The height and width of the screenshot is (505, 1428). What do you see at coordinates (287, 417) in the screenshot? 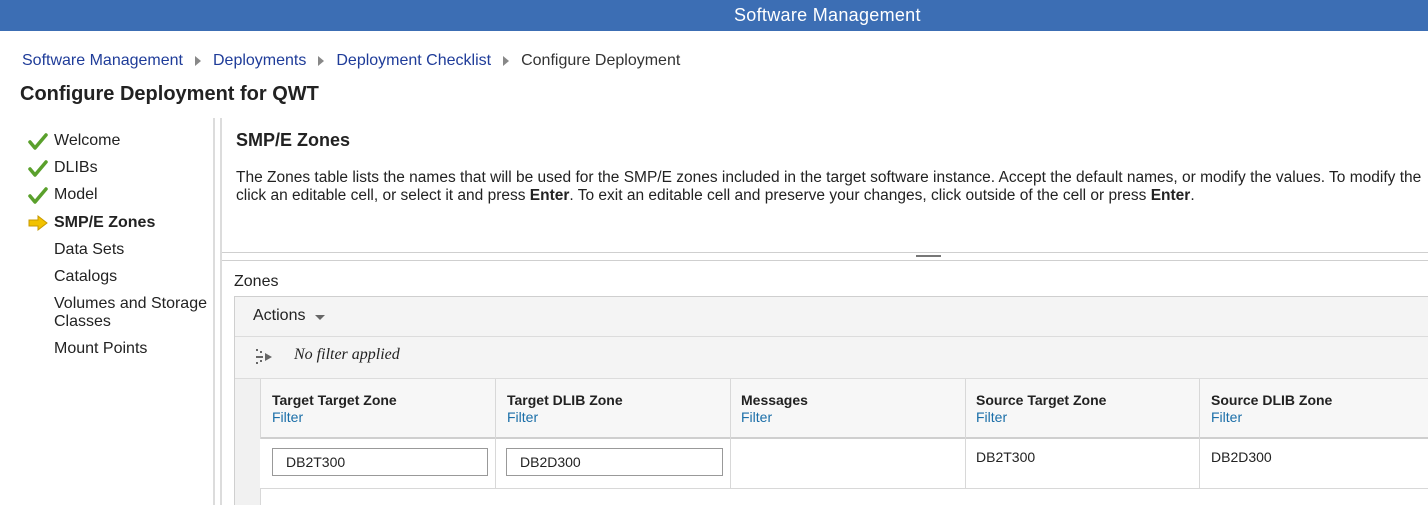
I see `filter-link-target-target-zone: Filter` at bounding box center [287, 417].